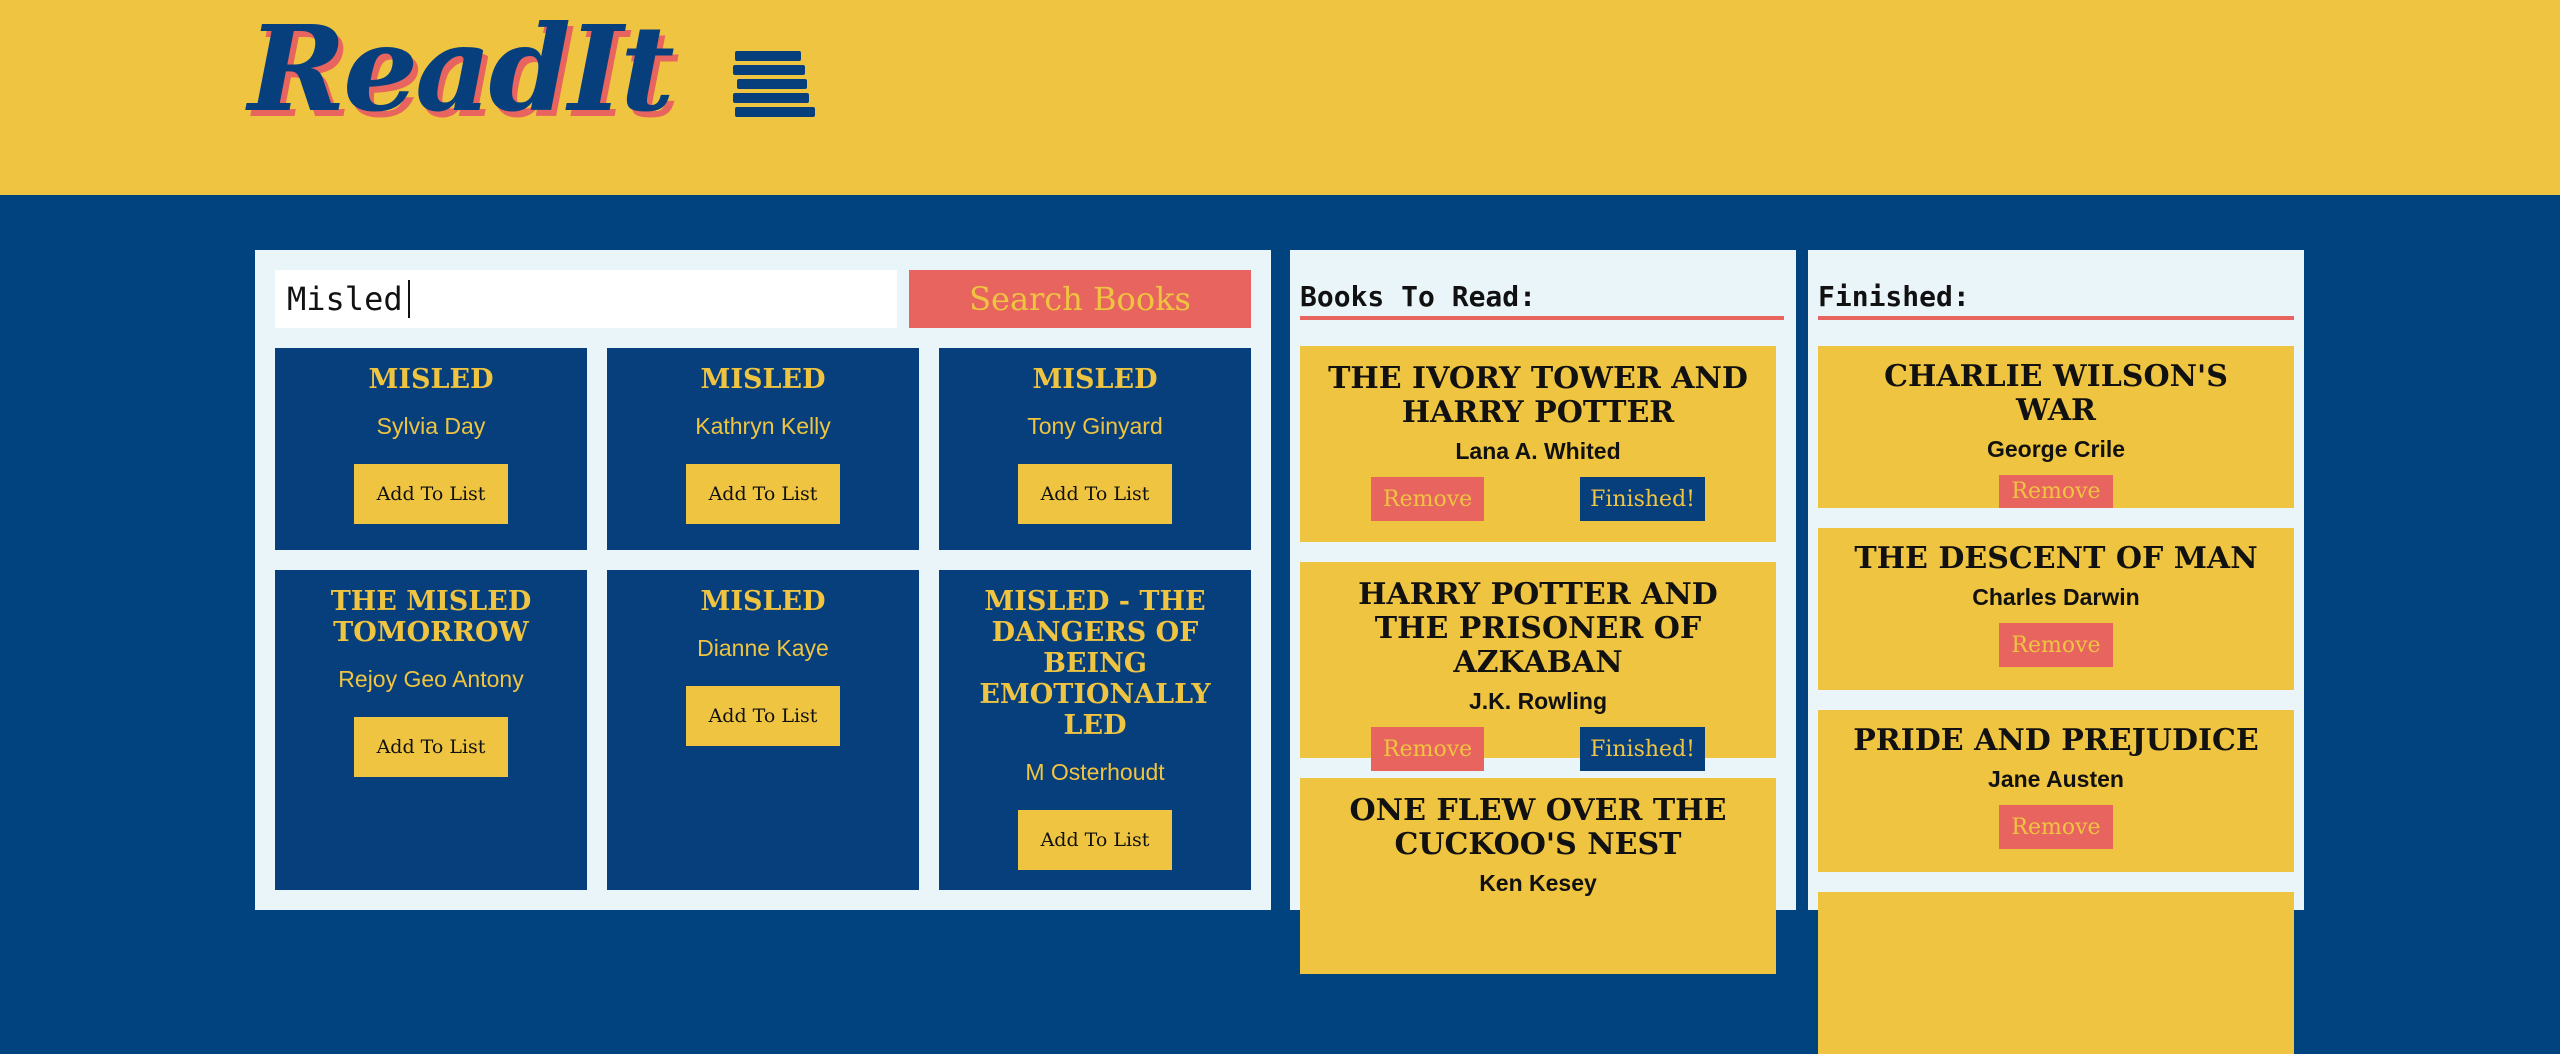 The image size is (2560, 1054). What do you see at coordinates (763, 648) in the screenshot?
I see `result-author: Dianne Kaye` at bounding box center [763, 648].